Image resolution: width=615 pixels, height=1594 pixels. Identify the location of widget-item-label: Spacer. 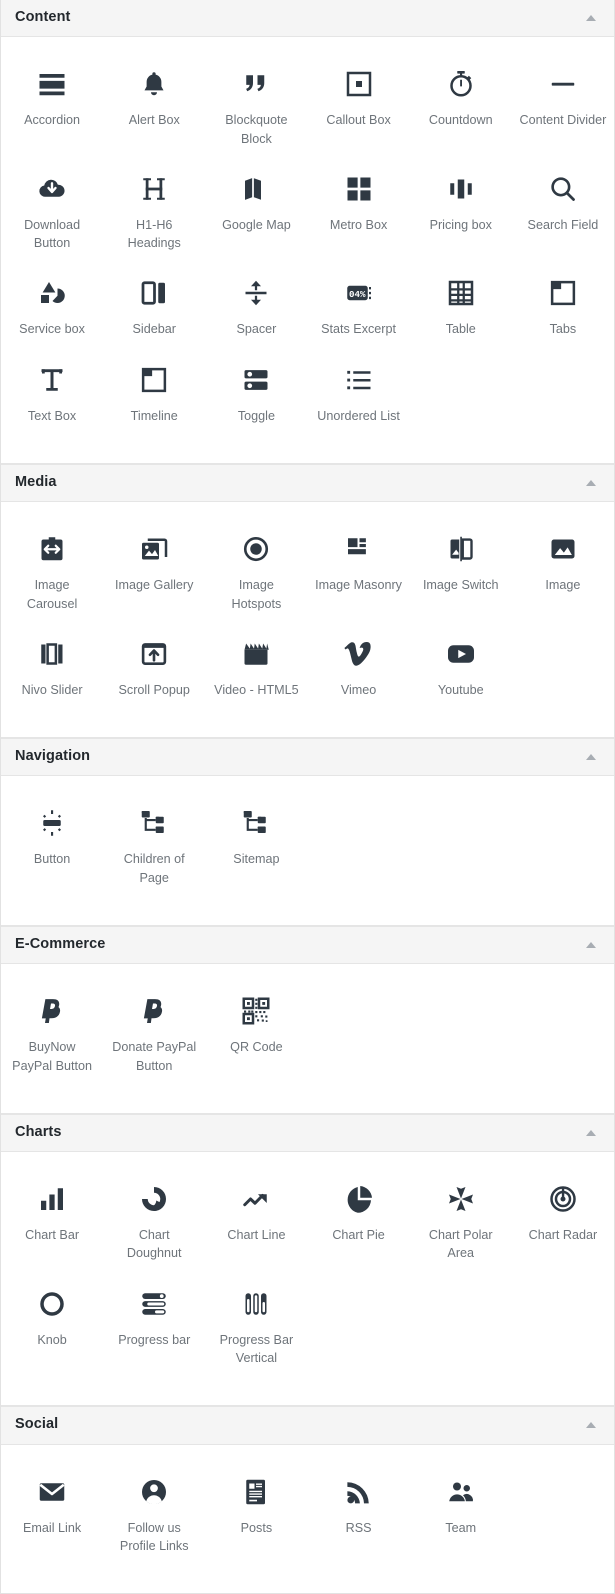
(256, 329).